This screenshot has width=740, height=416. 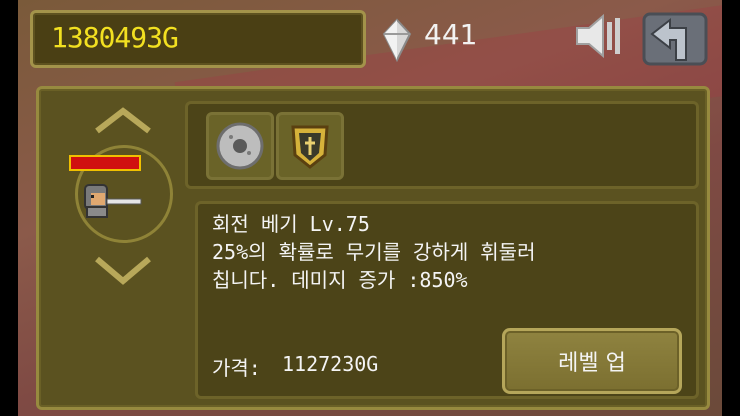 What do you see at coordinates (374, 266) in the screenshot?
I see `skill-description: 25%의 확률로 무기를 강하게 휘둘러 칩니다. 데미지 증가 :850%` at bounding box center [374, 266].